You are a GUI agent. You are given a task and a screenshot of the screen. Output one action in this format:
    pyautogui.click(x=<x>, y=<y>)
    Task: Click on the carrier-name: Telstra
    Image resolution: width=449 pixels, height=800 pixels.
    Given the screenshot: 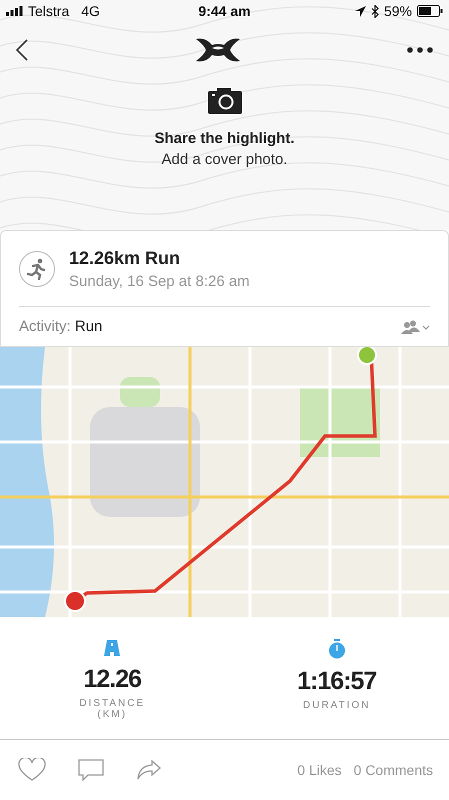 What is the action you would take?
    pyautogui.click(x=49, y=11)
    